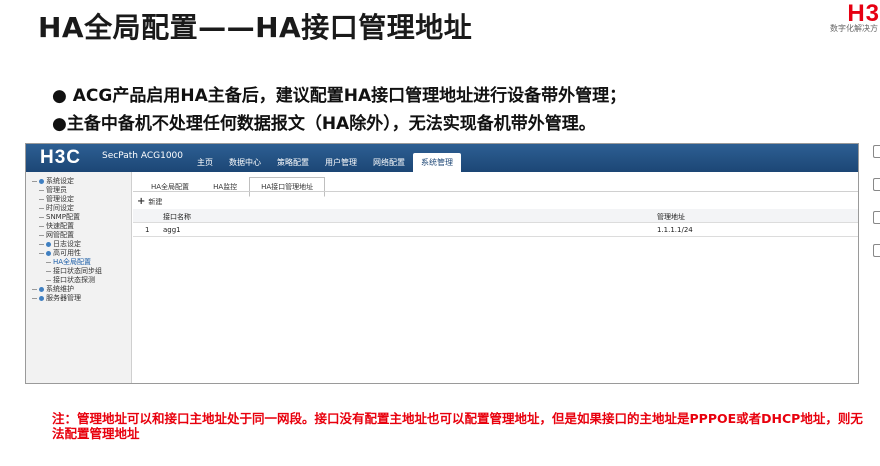  Describe the element at coordinates (56, 190) in the screenshot. I see `sidebar-item-label: 管理员` at that location.